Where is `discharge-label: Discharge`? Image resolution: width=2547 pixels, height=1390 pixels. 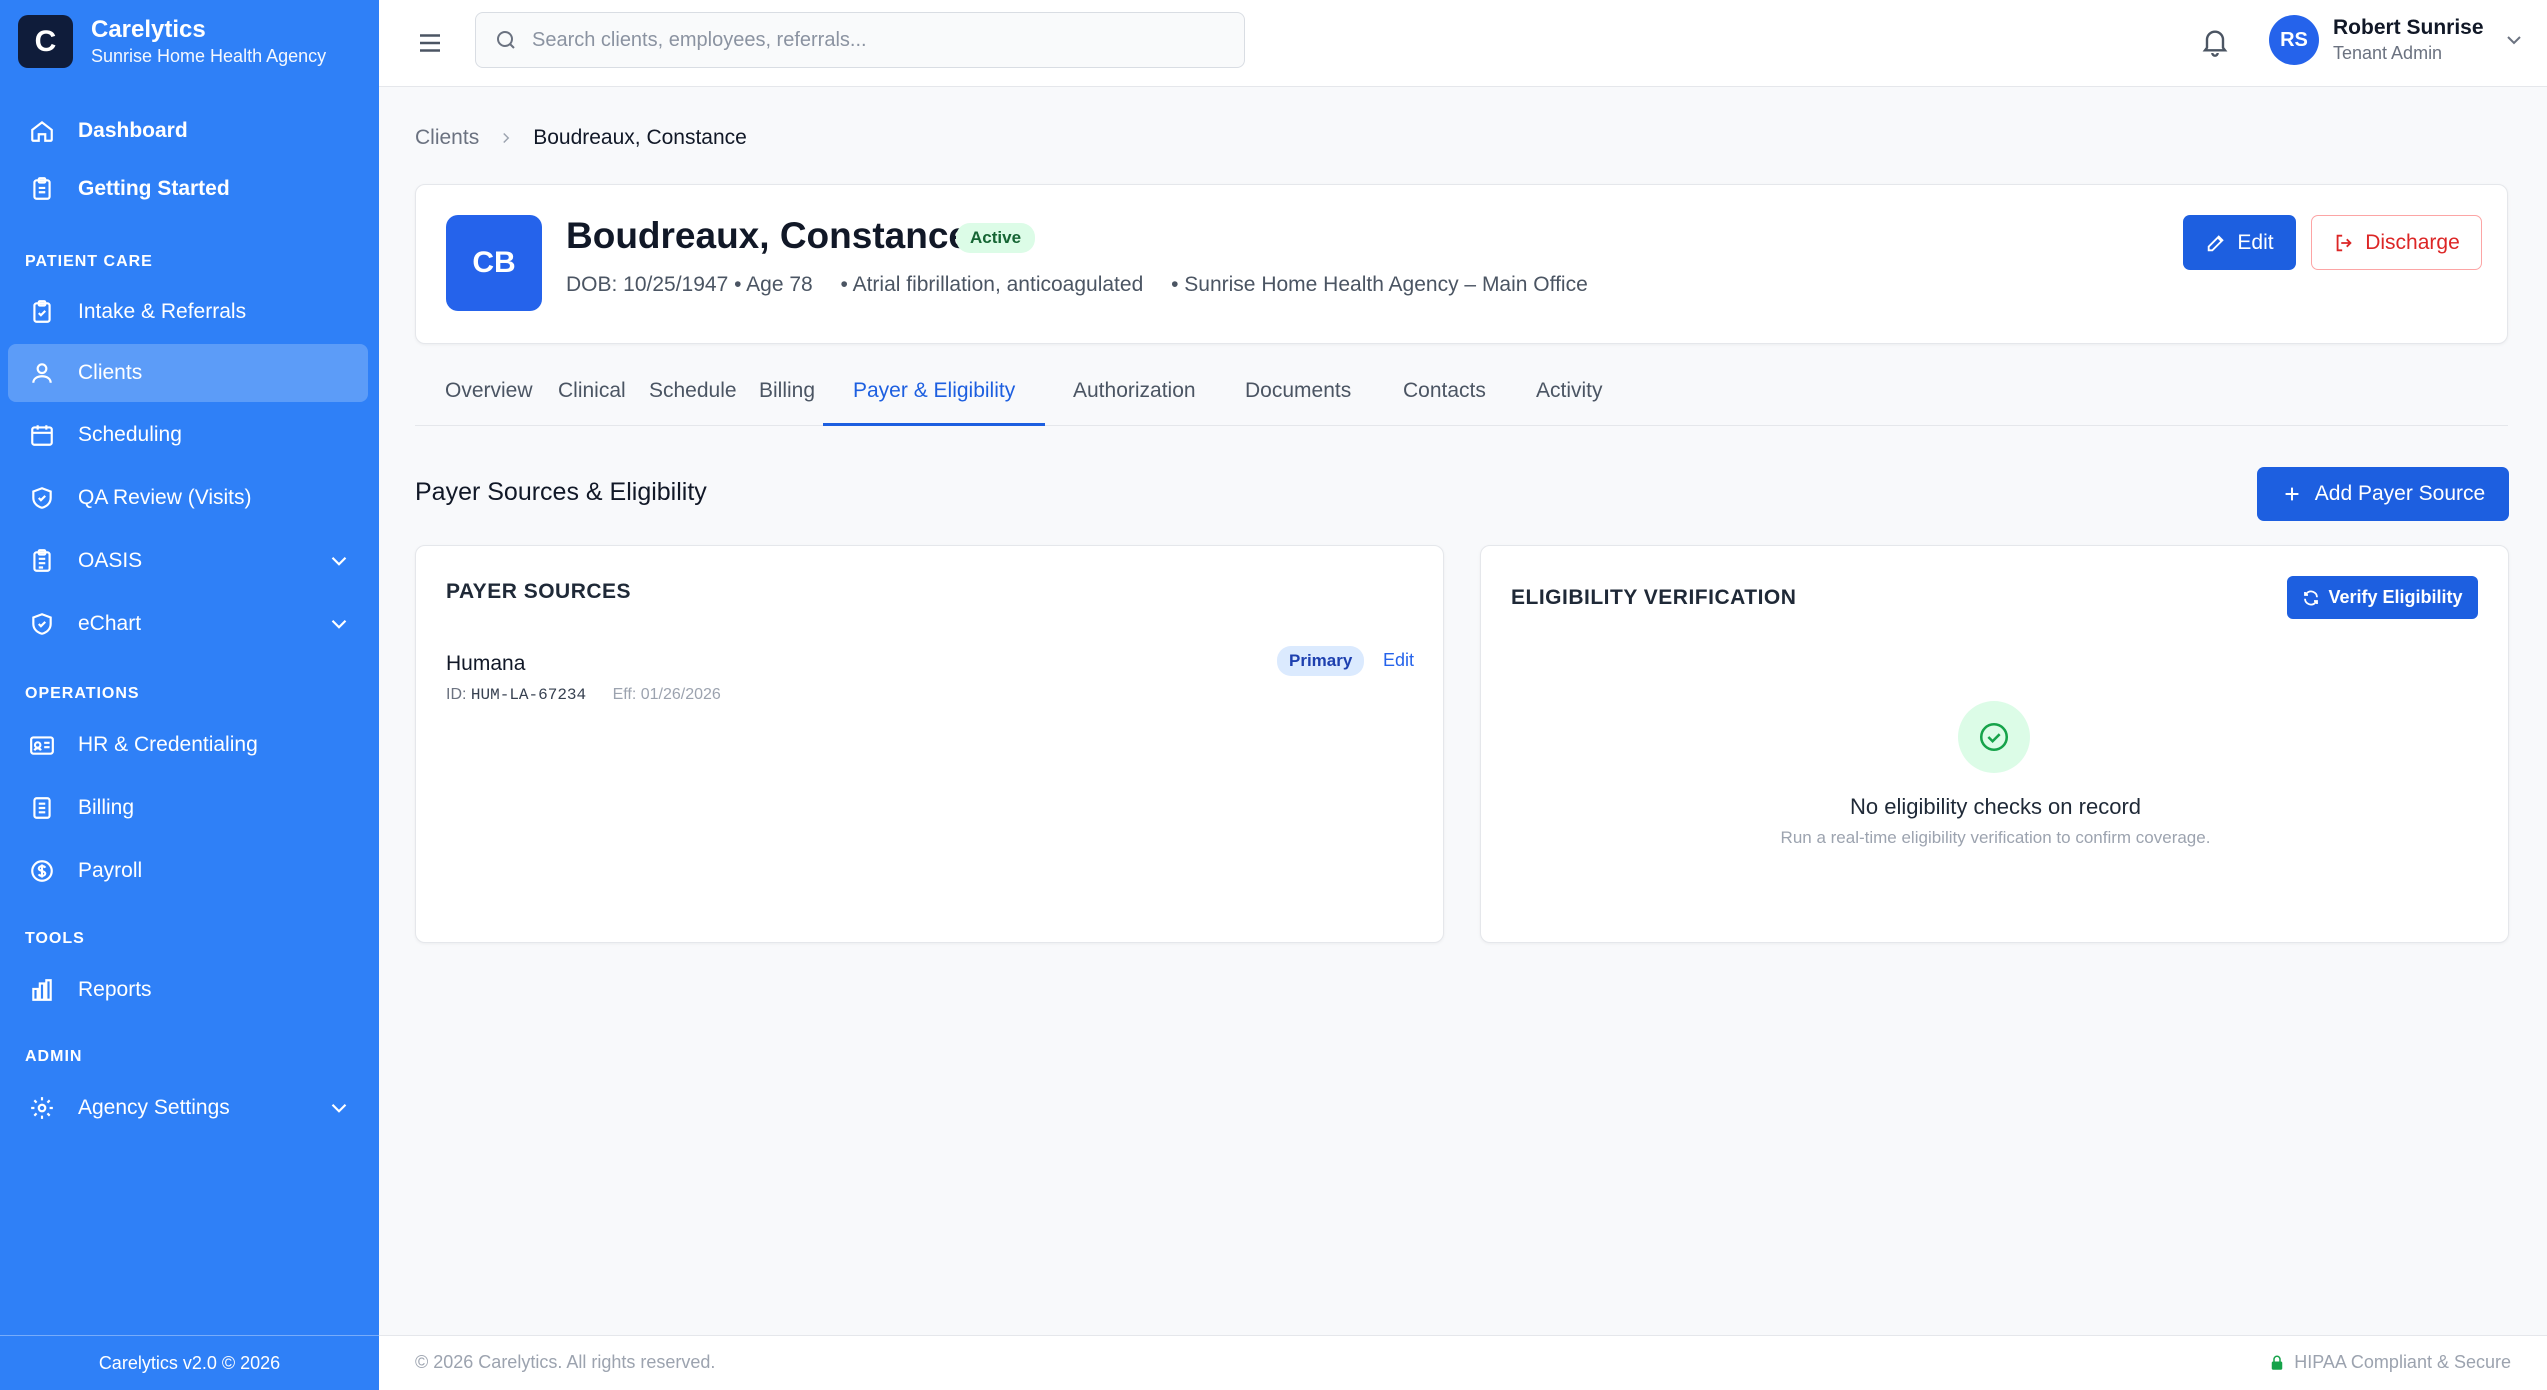
discharge-label: Discharge is located at coordinates (2412, 242).